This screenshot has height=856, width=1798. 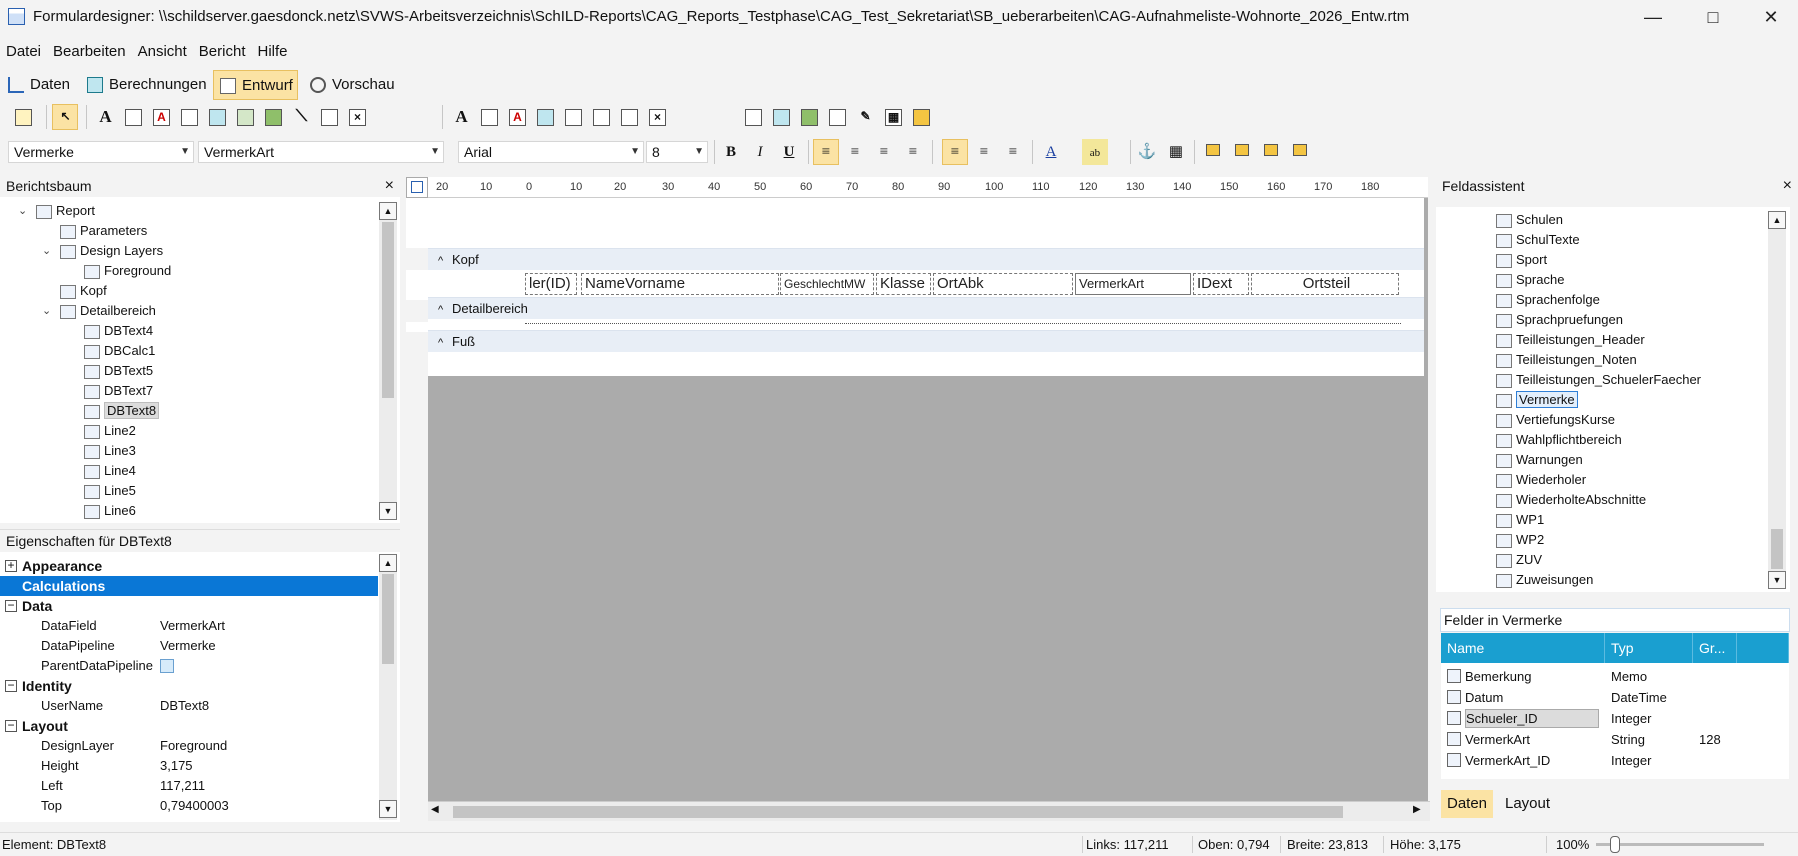 What do you see at coordinates (167, 666) in the screenshot?
I see `property-value` at bounding box center [167, 666].